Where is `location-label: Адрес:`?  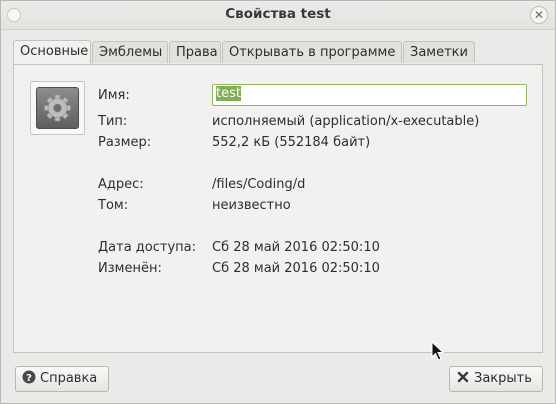
location-label: Адрес: is located at coordinates (121, 184).